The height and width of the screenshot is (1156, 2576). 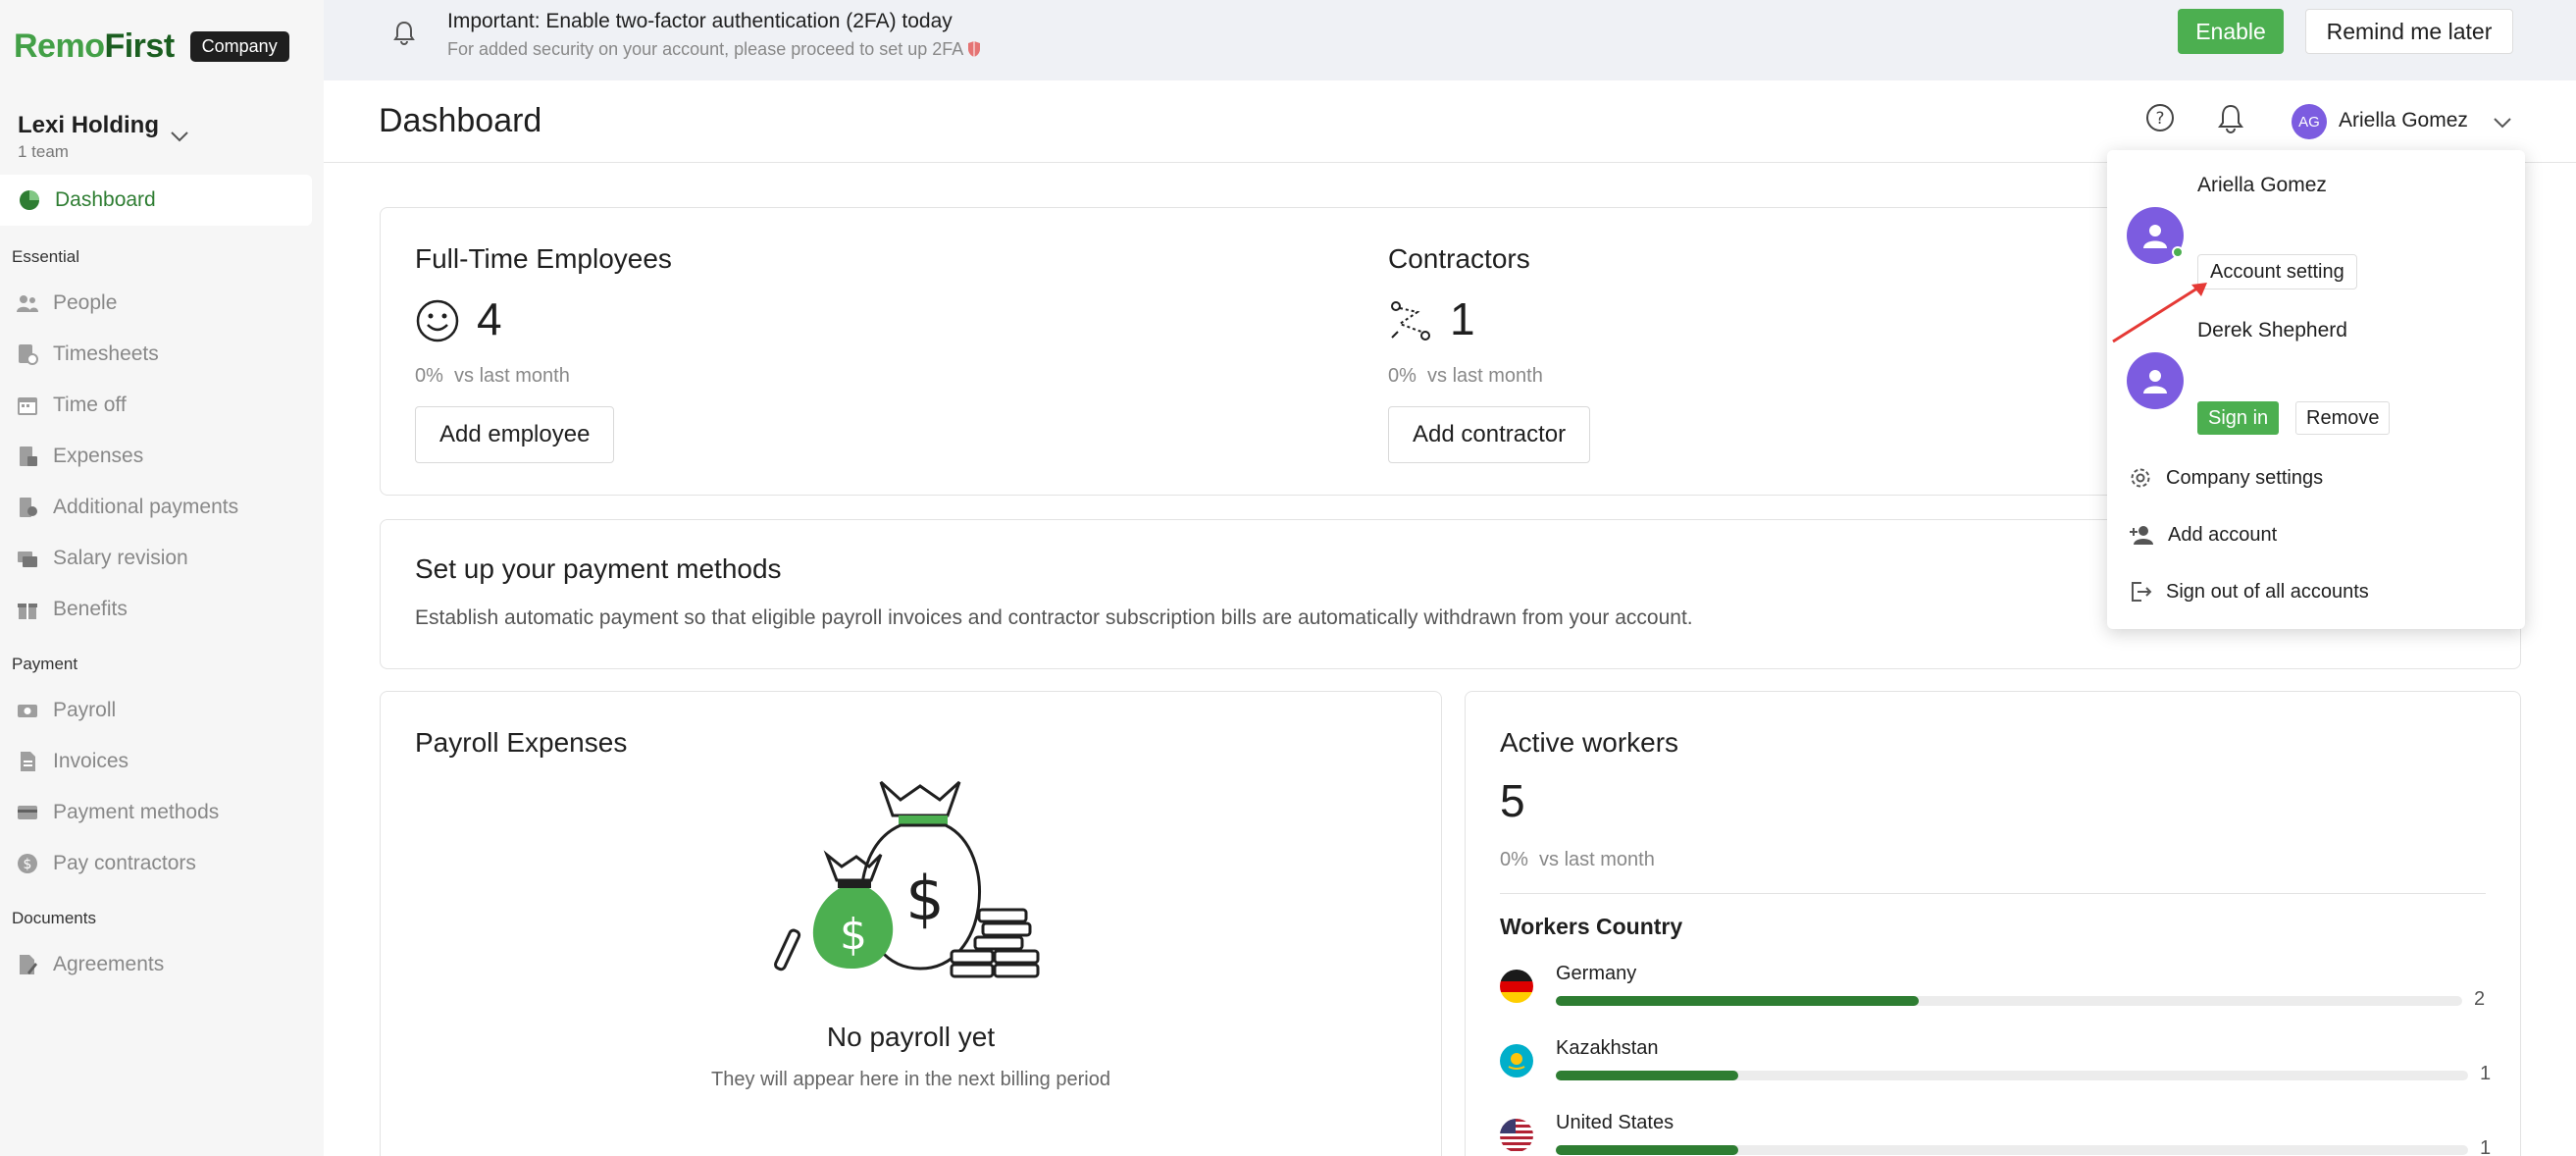 I want to click on add-account-item: Add account, so click(x=2316, y=534).